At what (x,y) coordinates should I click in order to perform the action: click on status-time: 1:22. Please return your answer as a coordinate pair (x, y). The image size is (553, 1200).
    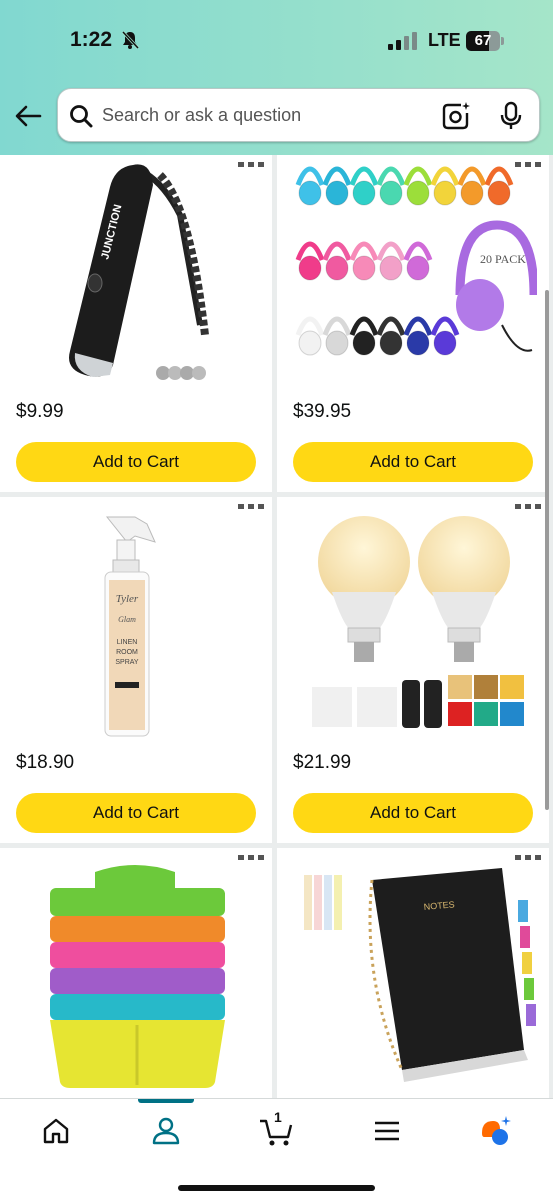
    Looking at the image, I should click on (91, 39).